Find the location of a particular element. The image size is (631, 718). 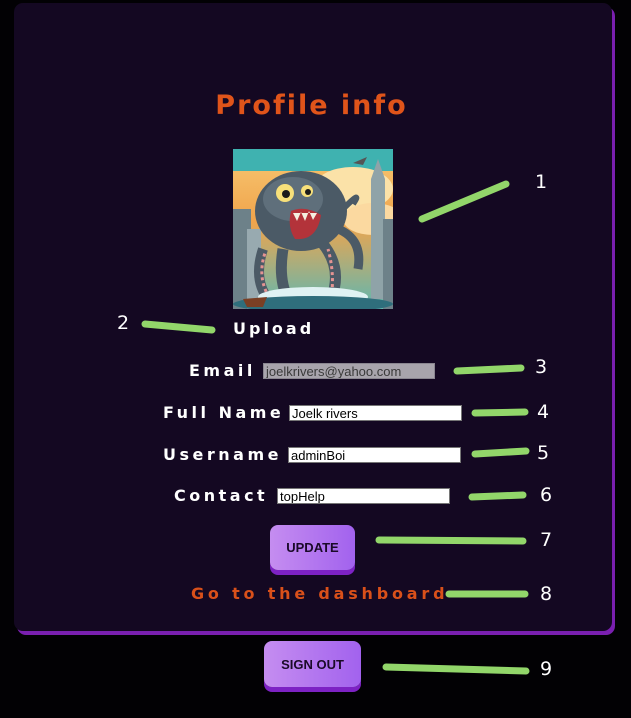

annotation-number-9: 9 is located at coordinates (546, 669).